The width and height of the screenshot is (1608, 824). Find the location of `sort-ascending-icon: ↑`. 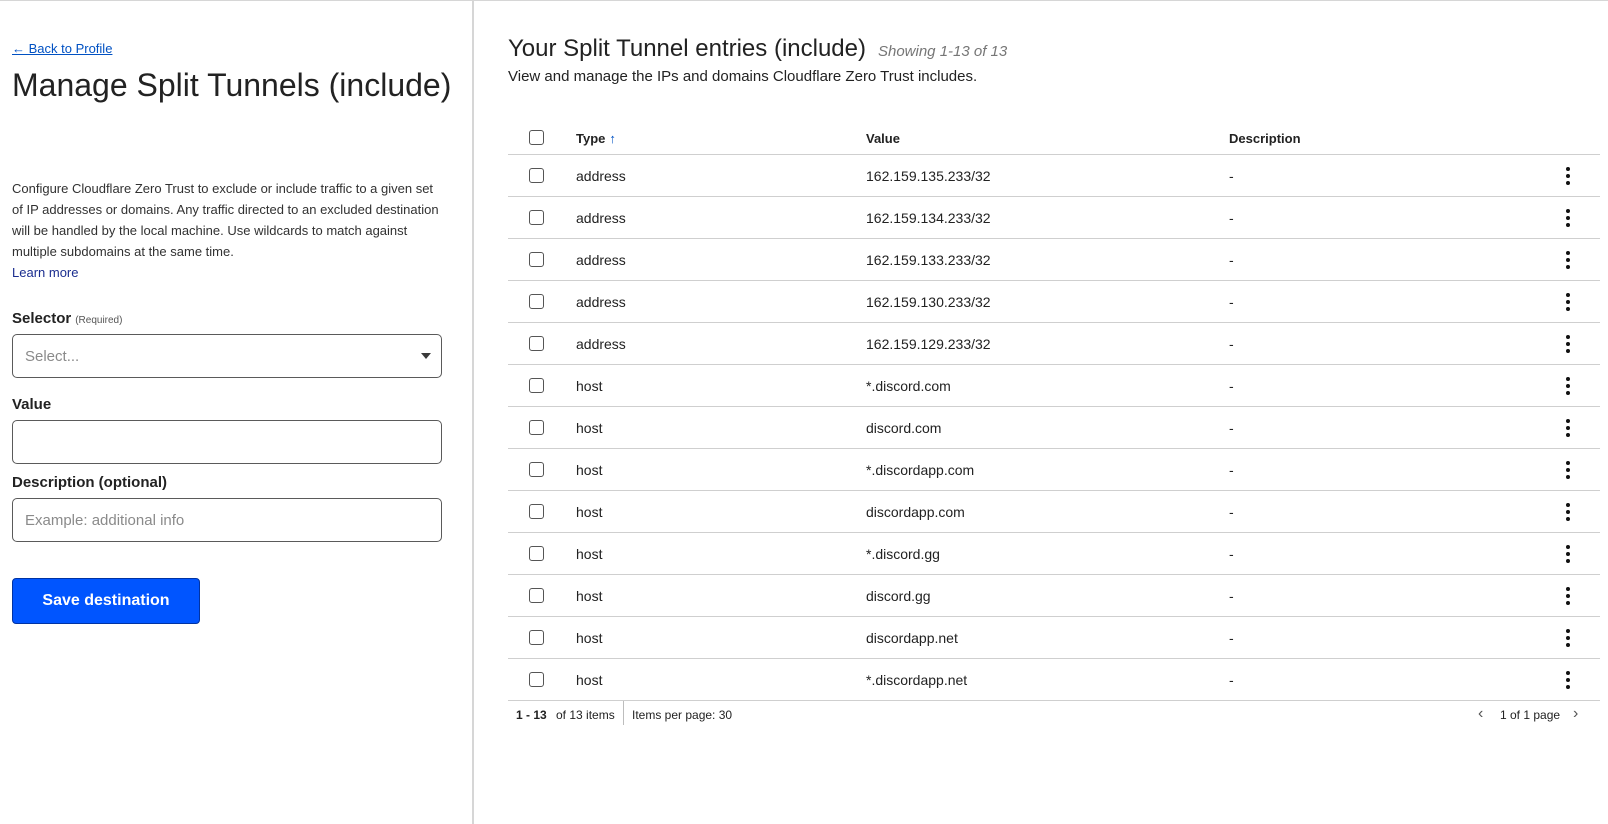

sort-ascending-icon: ↑ is located at coordinates (612, 138).